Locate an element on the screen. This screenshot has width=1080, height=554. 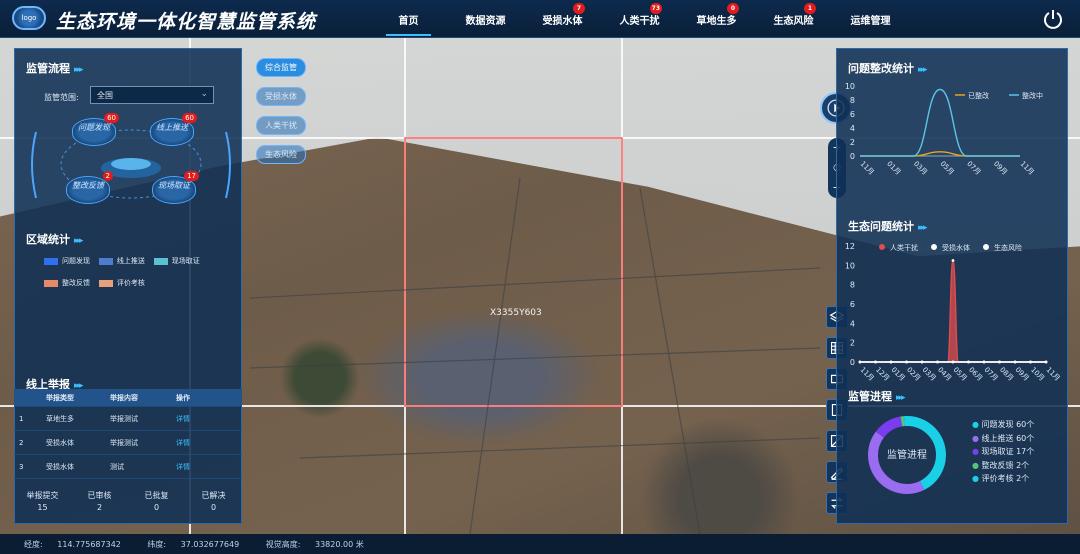
power-icon is located at coordinates (1053, 19).